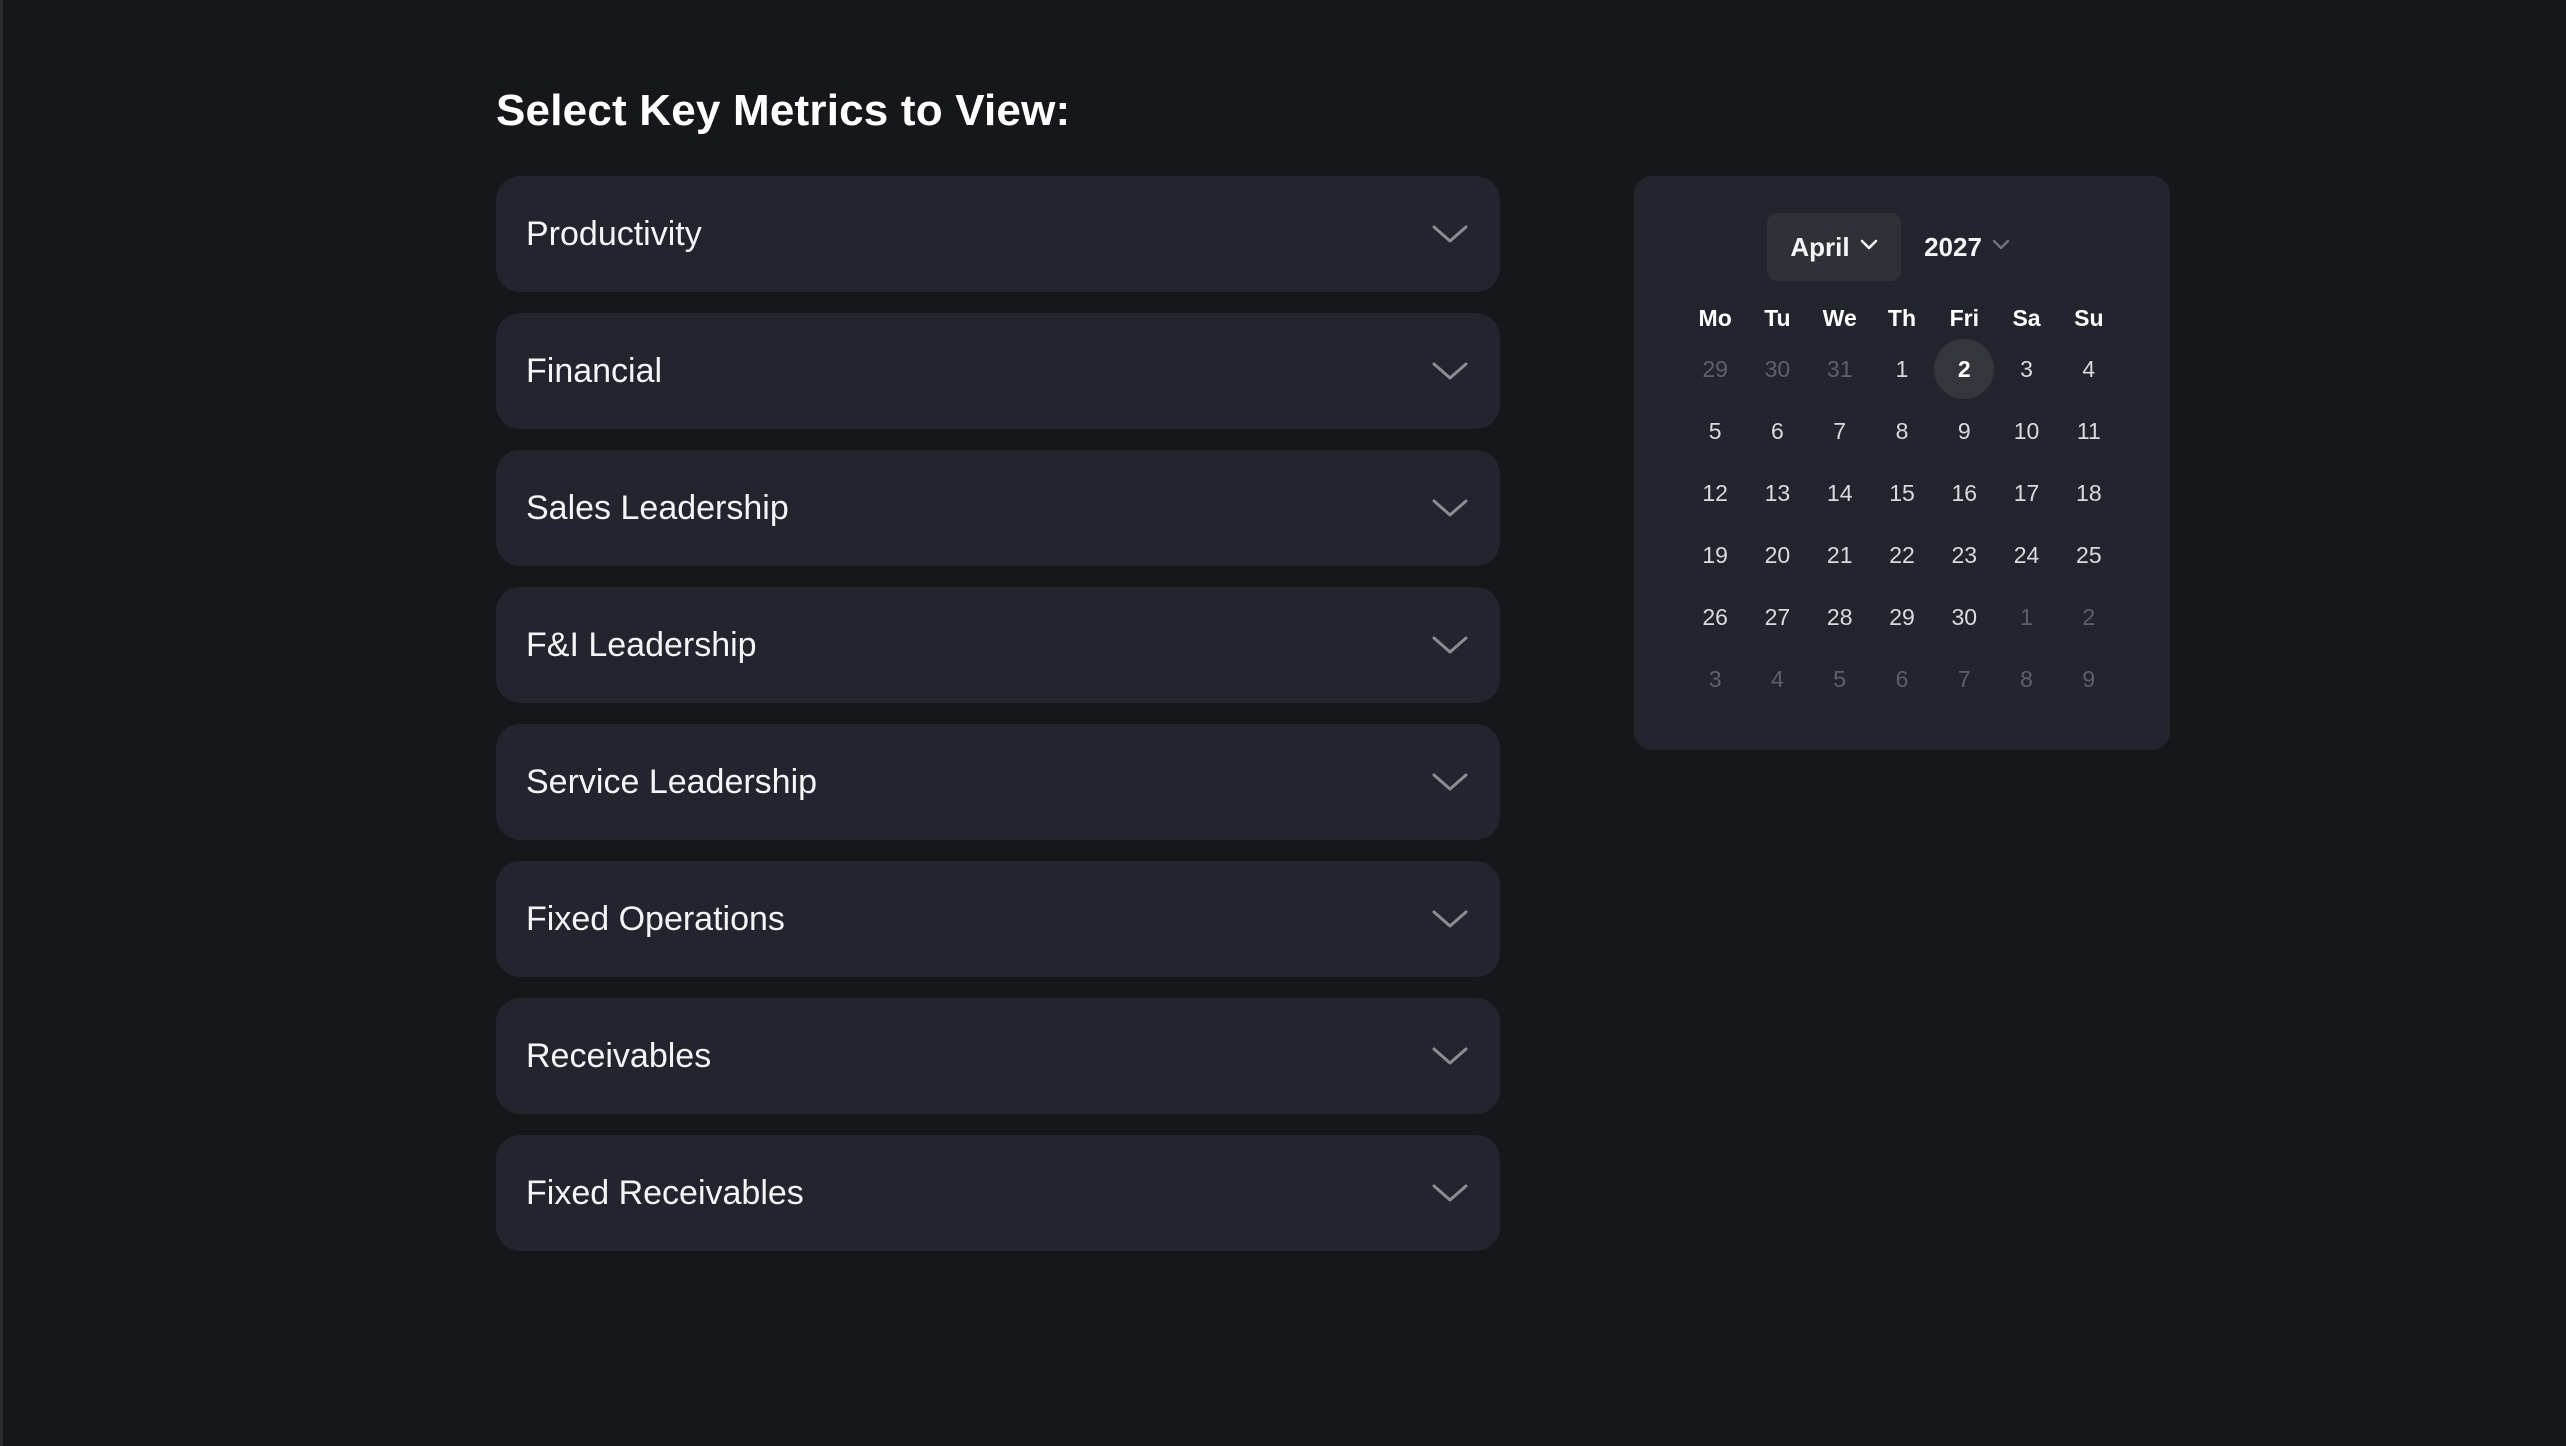 This screenshot has height=1446, width=2566. What do you see at coordinates (1964, 493) in the screenshot?
I see `calendar-day: 16` at bounding box center [1964, 493].